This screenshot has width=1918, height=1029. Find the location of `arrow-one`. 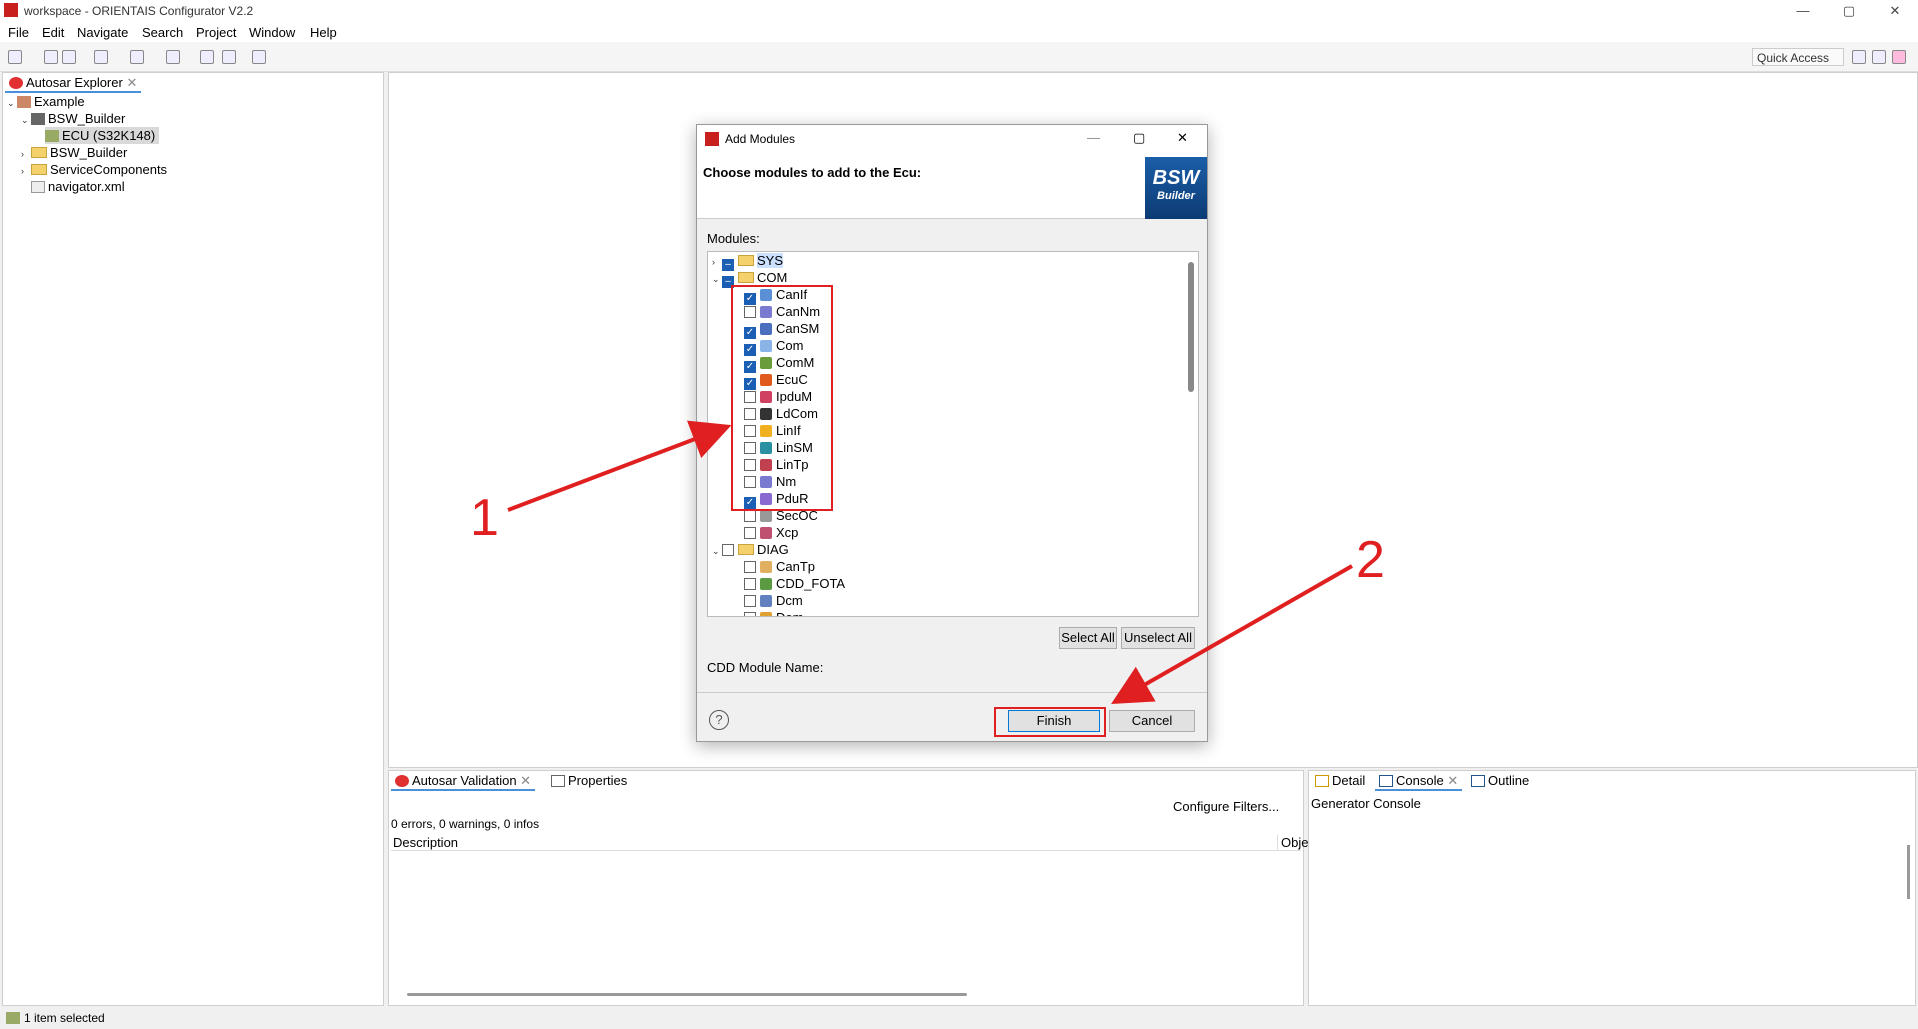

arrow-one is located at coordinates (619, 466).